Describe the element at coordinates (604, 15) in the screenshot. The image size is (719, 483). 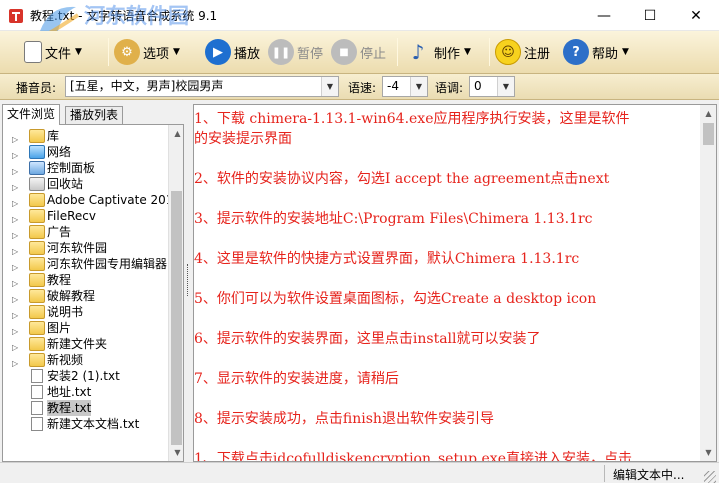
I see `minimize-button: —` at that location.